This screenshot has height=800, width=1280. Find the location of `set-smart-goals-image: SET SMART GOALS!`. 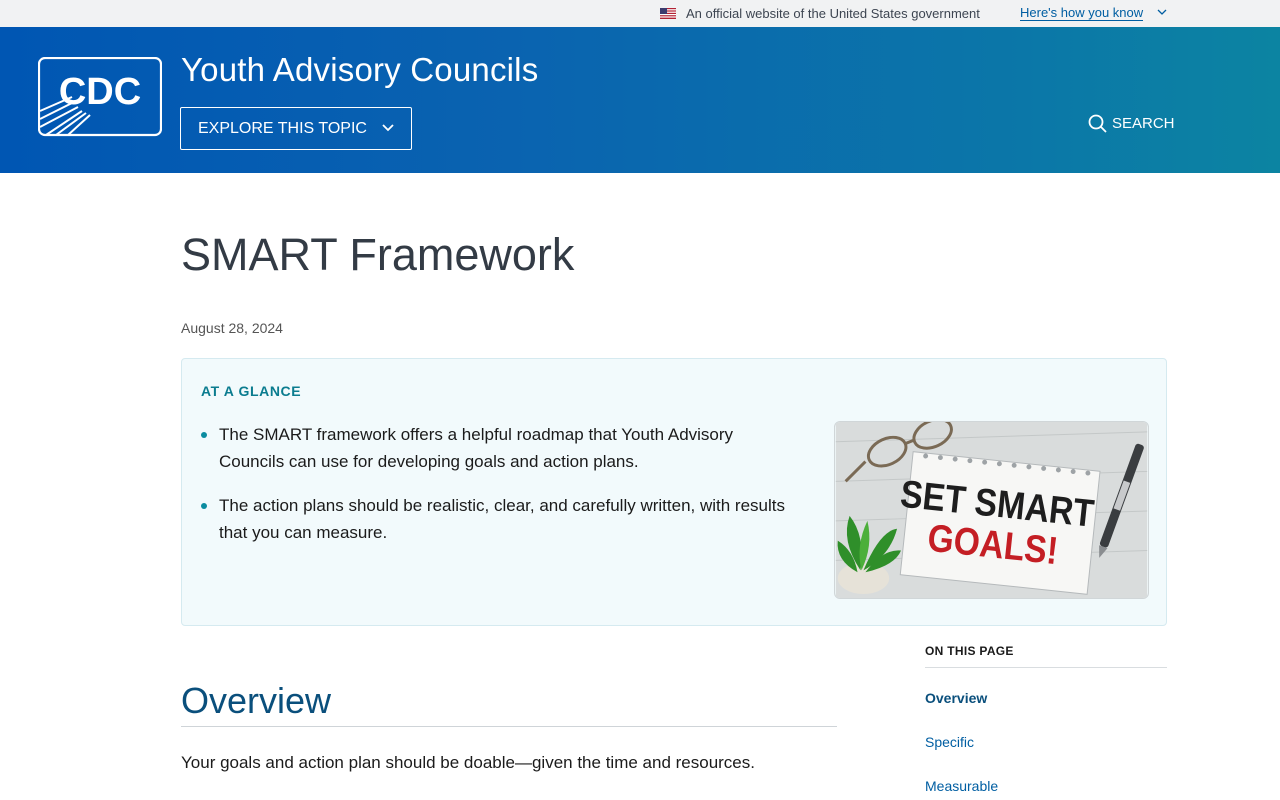

set-smart-goals-image: SET SMART GOALS! is located at coordinates (991, 510).